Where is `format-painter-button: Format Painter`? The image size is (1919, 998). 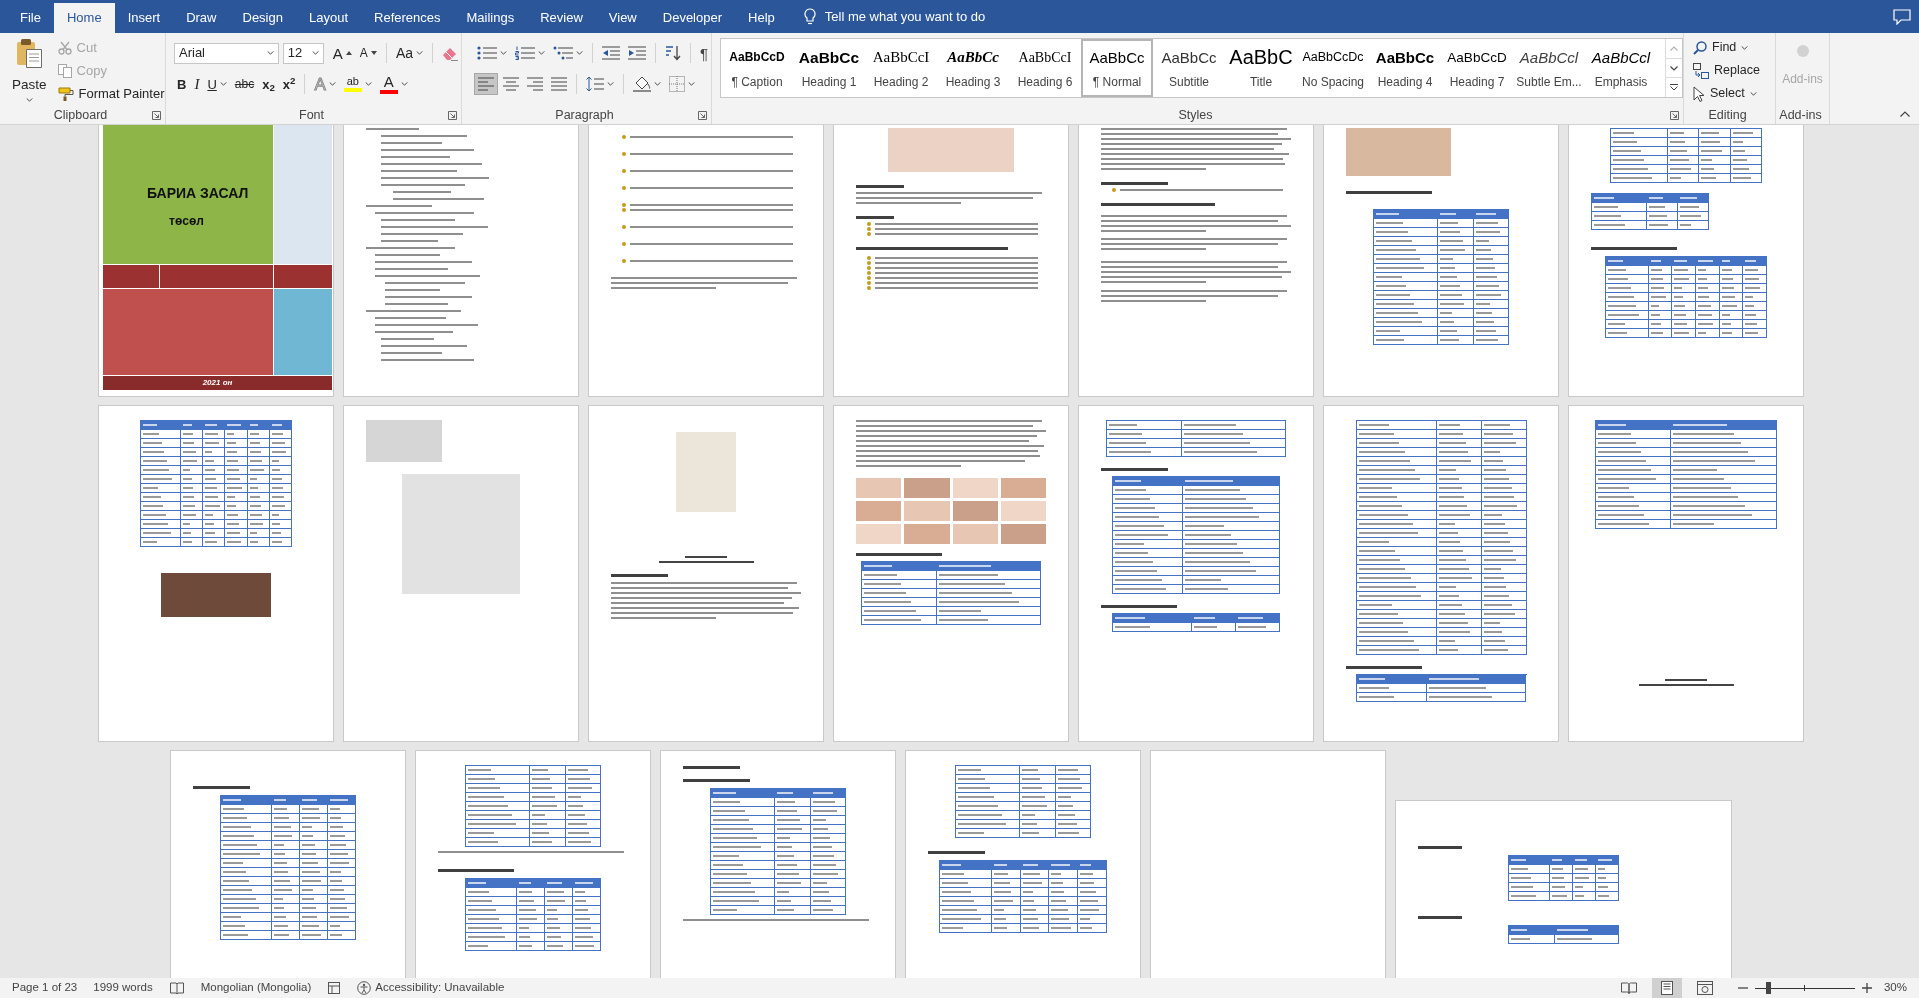 format-painter-button: Format Painter is located at coordinates (111, 93).